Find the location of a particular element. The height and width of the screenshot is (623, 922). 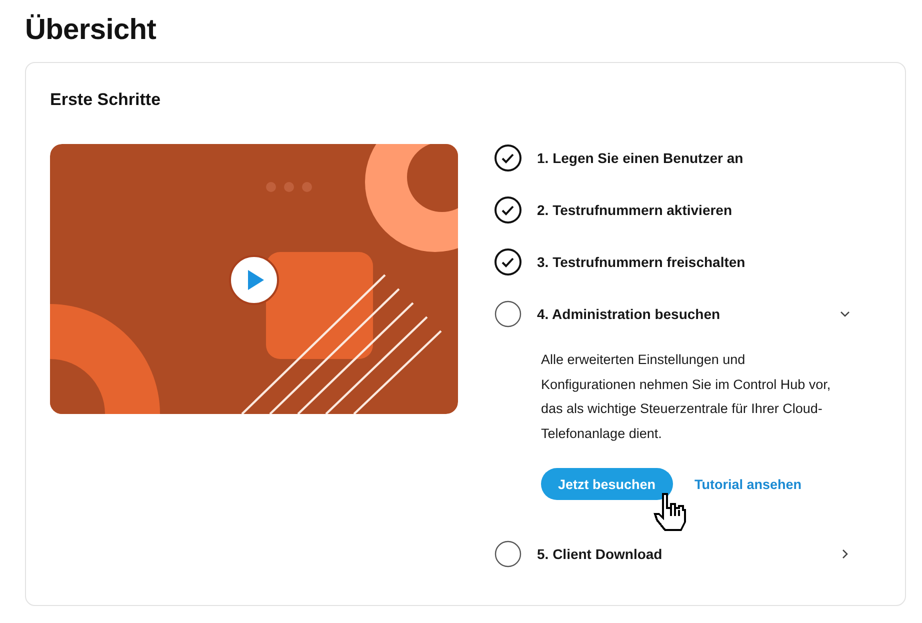

step-label: 5. Client Download is located at coordinates (680, 554).